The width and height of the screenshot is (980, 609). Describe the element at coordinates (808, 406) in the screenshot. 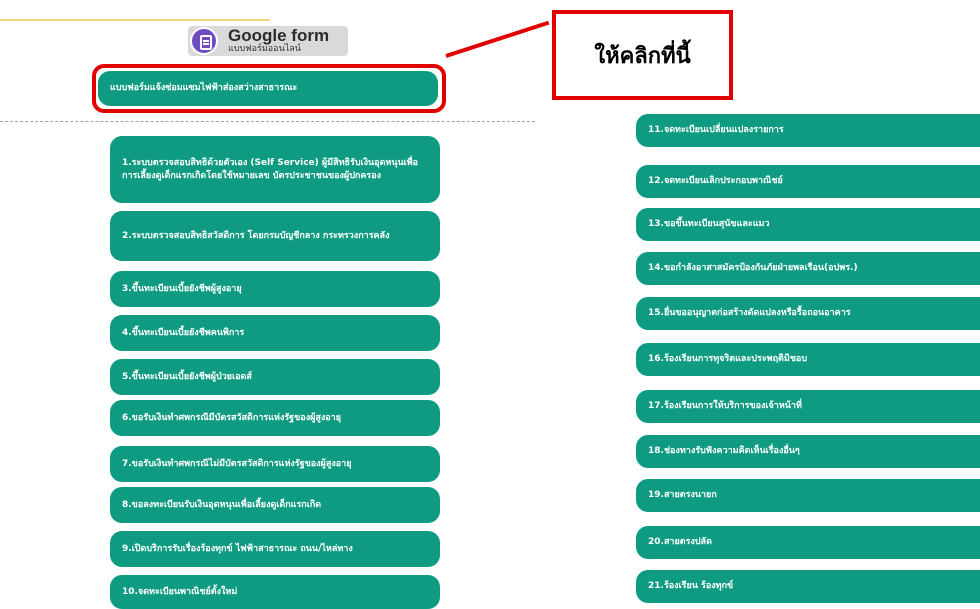

I see `service-button-17: 17.ร้องเรียนการให้บริการของเจ้าหน้าที่` at that location.